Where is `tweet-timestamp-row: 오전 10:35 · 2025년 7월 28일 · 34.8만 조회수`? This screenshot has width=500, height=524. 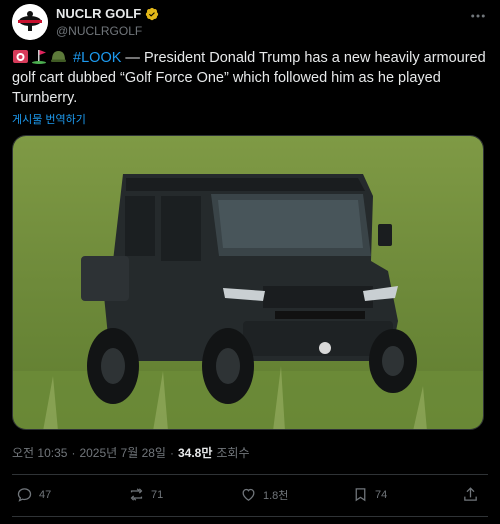 tweet-timestamp-row: 오전 10:35 · 2025년 7월 28일 · 34.8만 조회수 is located at coordinates (131, 452).